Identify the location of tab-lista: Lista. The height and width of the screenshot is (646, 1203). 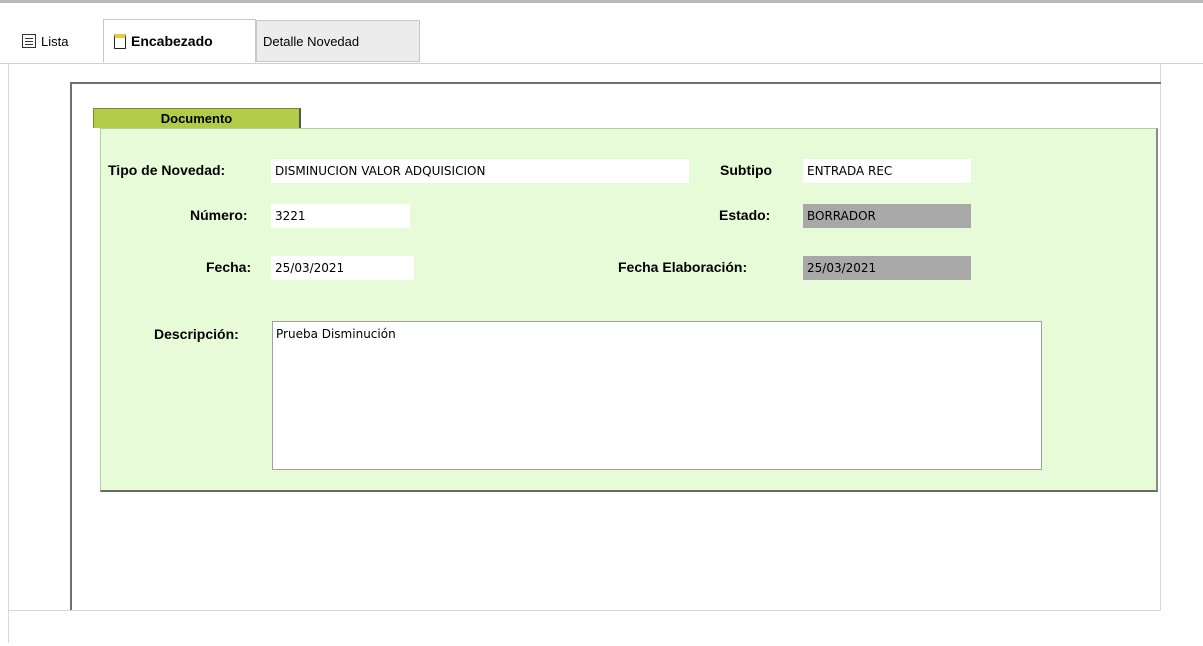
(59, 41).